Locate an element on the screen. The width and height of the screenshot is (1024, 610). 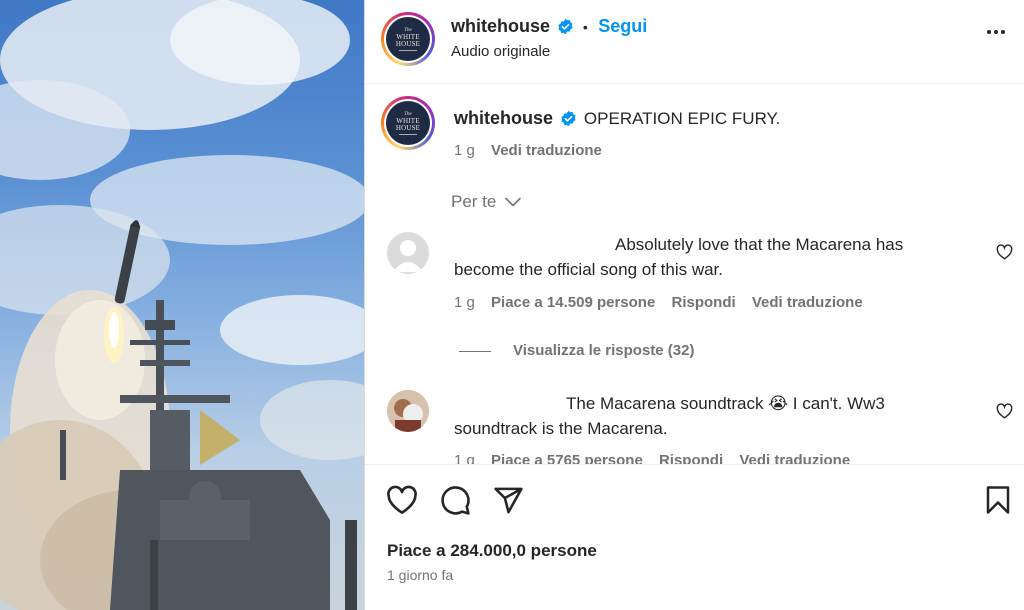
caption-author-avatar: The WHITE HOUSE is located at coordinates (408, 123).